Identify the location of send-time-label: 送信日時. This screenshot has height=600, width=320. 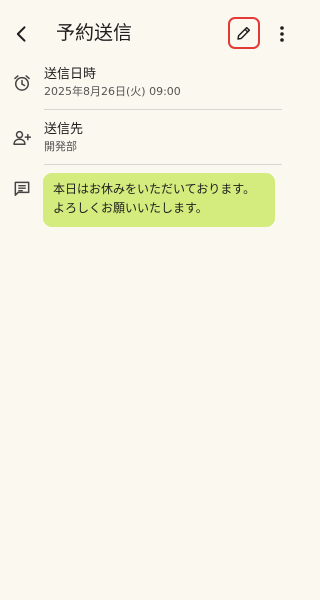
(70, 74).